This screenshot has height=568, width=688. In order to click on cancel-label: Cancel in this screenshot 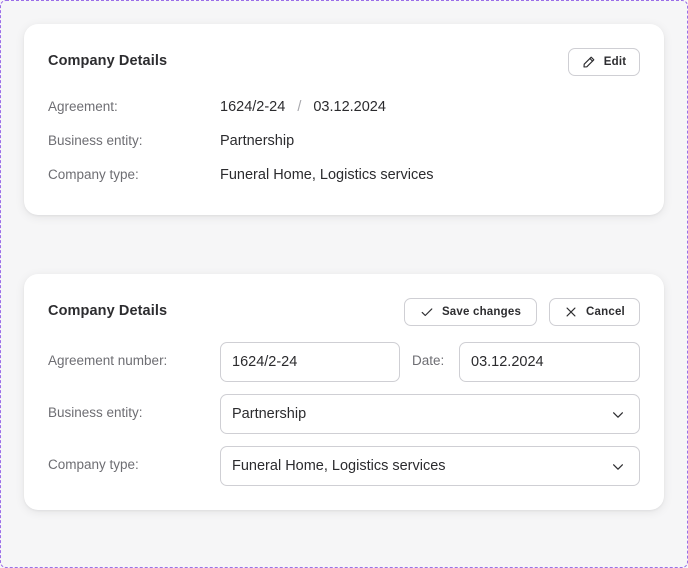, I will do `click(605, 312)`.